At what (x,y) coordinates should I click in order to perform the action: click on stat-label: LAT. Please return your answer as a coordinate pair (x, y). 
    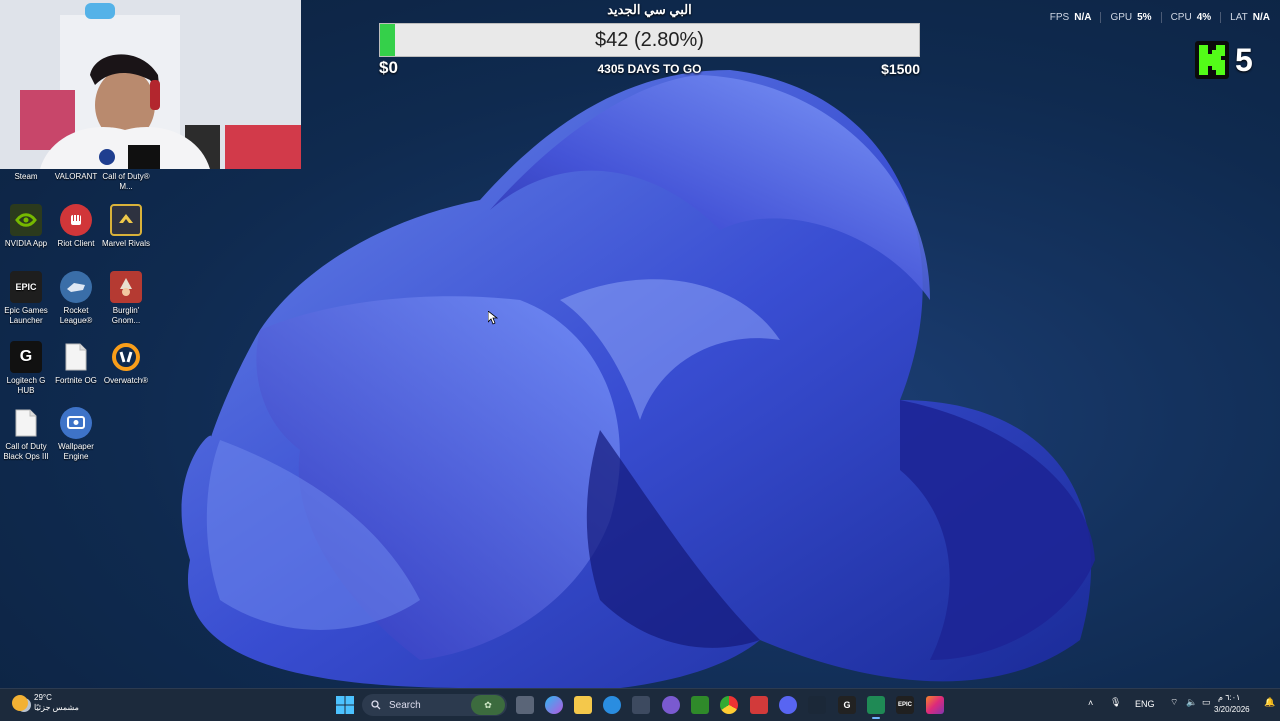
    Looking at the image, I should click on (1239, 17).